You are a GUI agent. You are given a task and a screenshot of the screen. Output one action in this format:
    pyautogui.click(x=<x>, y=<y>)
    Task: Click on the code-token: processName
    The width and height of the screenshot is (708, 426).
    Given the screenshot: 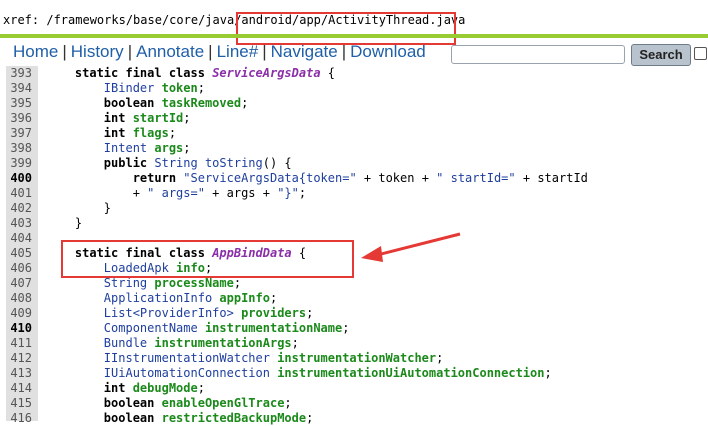 What is the action you would take?
    pyautogui.click(x=193, y=283)
    